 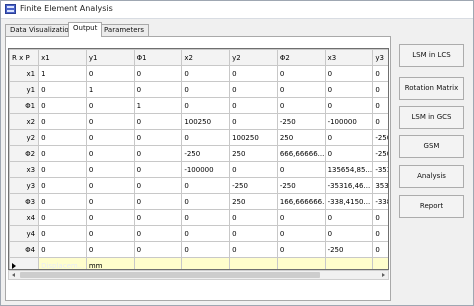 I want to click on row-header: y3, so click(x=24, y=185).